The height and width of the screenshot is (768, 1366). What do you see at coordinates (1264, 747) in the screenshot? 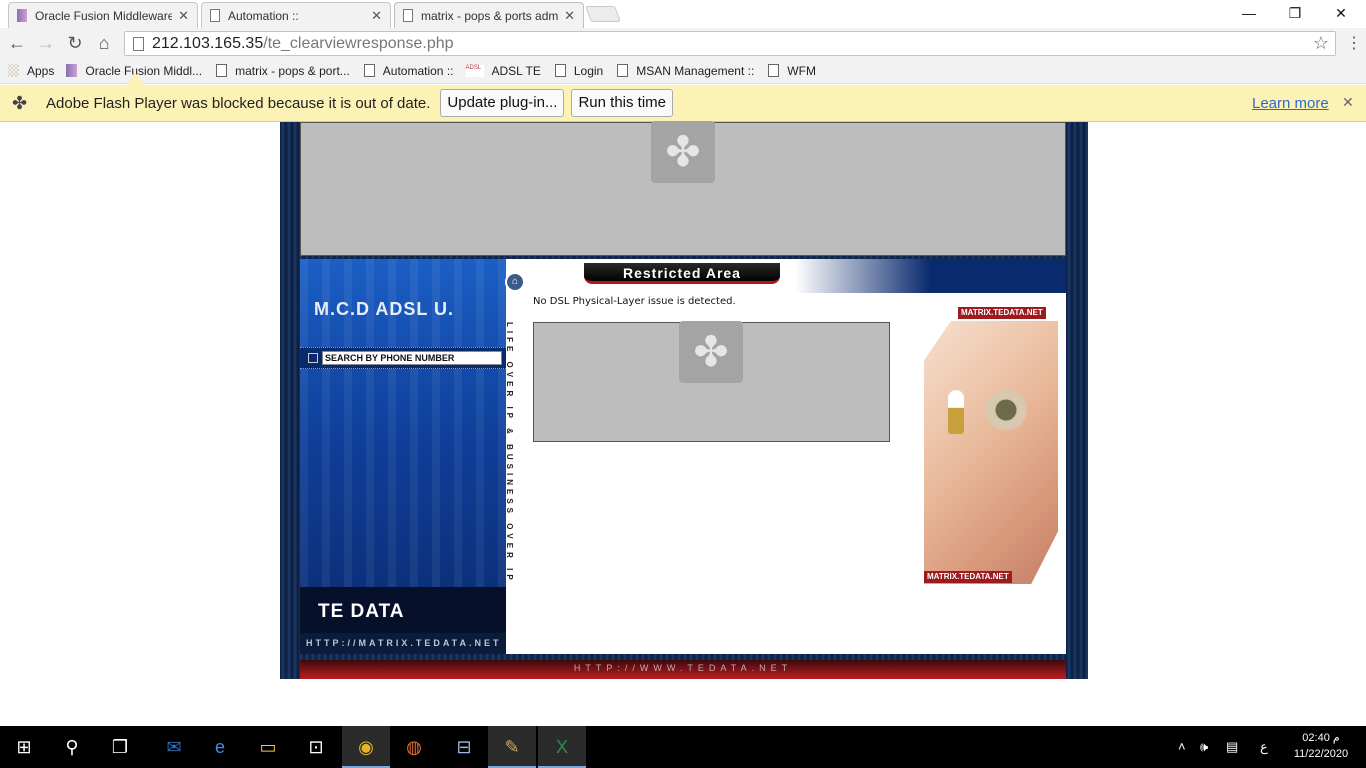
I see `input-language: ع` at bounding box center [1264, 747].